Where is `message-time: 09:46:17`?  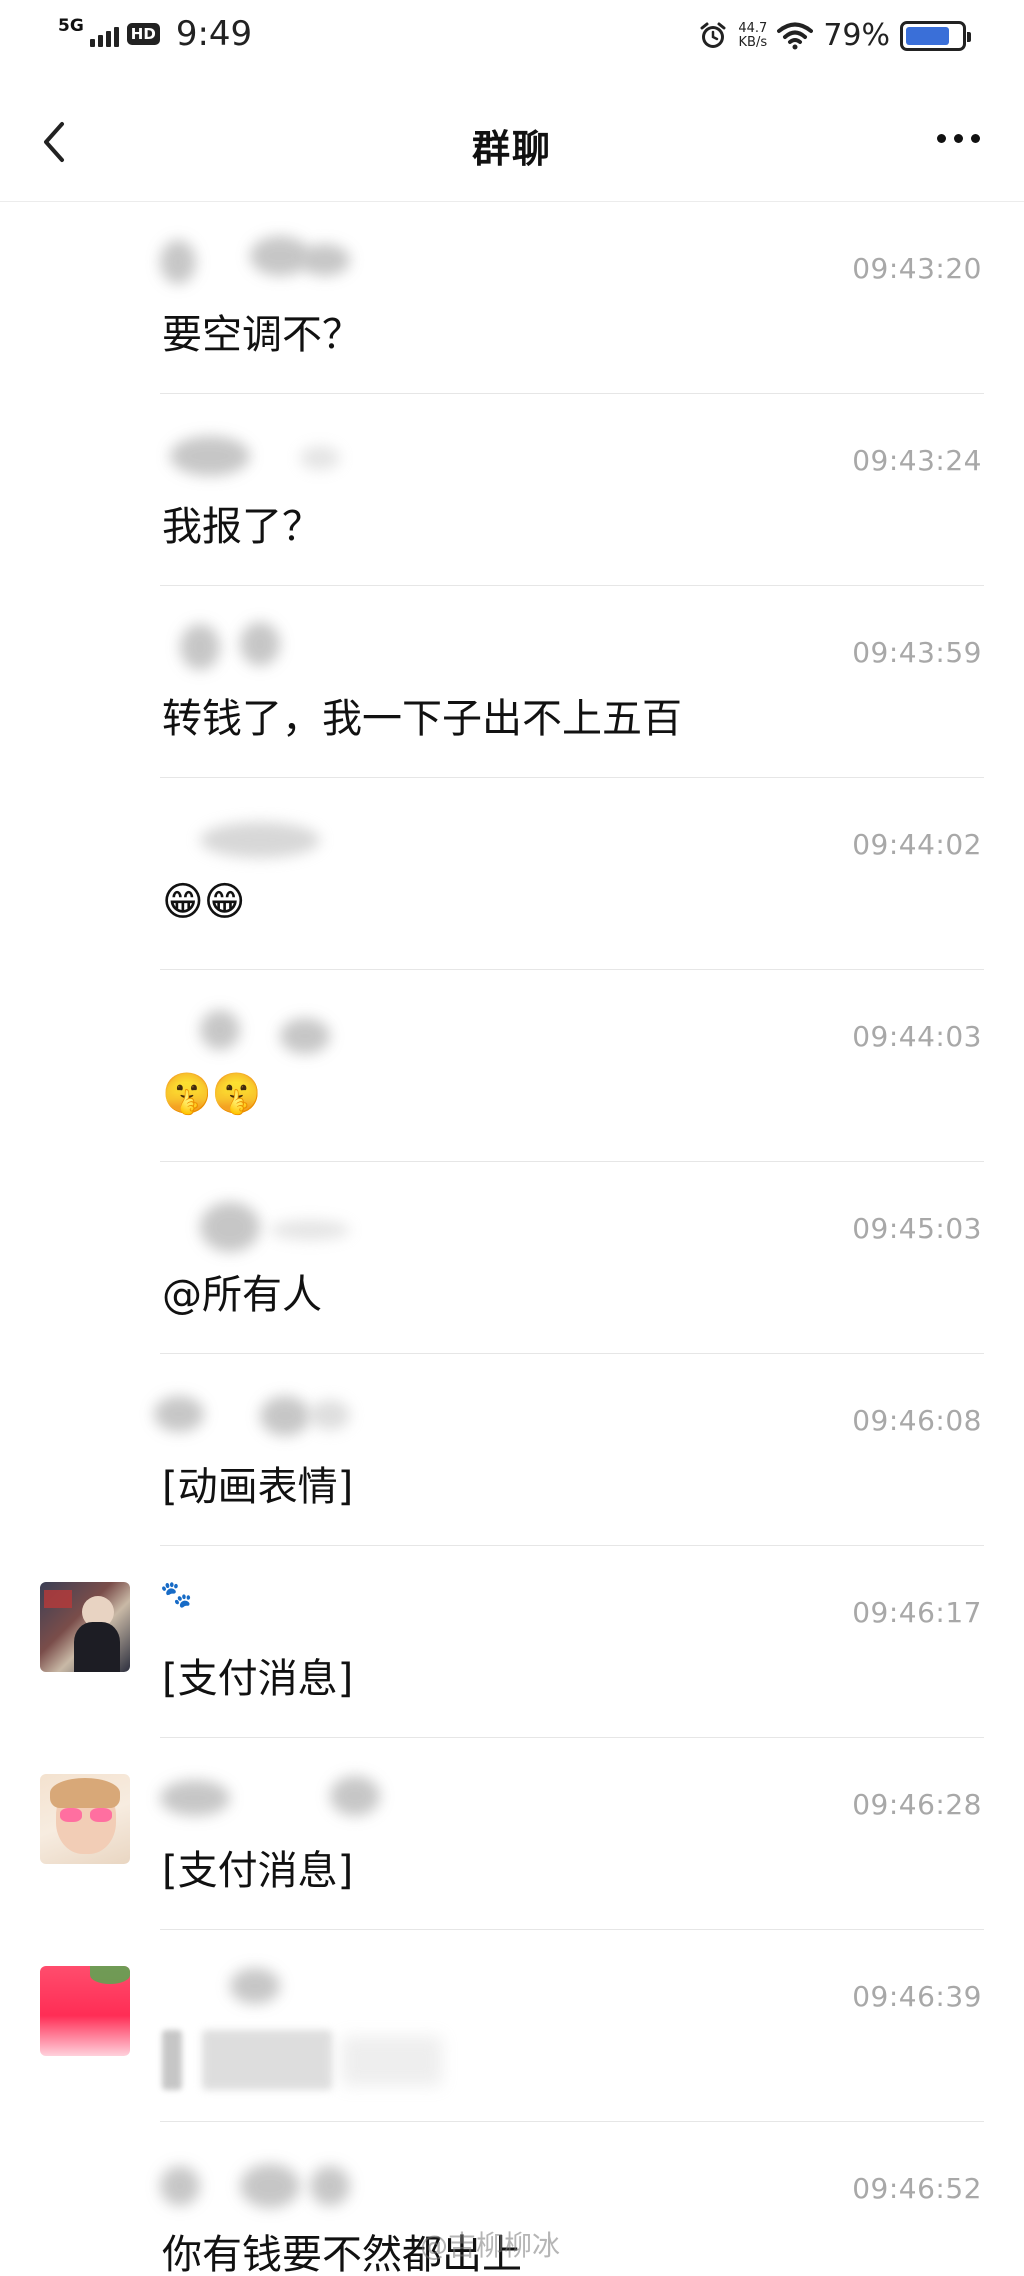 message-time: 09:46:17 is located at coordinates (917, 1612).